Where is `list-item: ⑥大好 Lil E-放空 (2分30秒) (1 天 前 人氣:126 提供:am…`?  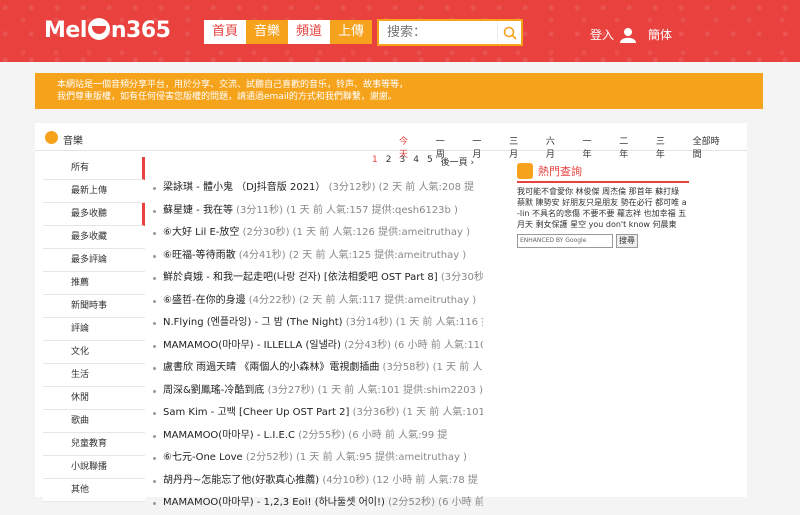 list-item: ⑥大好 Lil E-放空 (2分30秒) (1 天 前 人氣:126 提供:am… is located at coordinates (318, 233).